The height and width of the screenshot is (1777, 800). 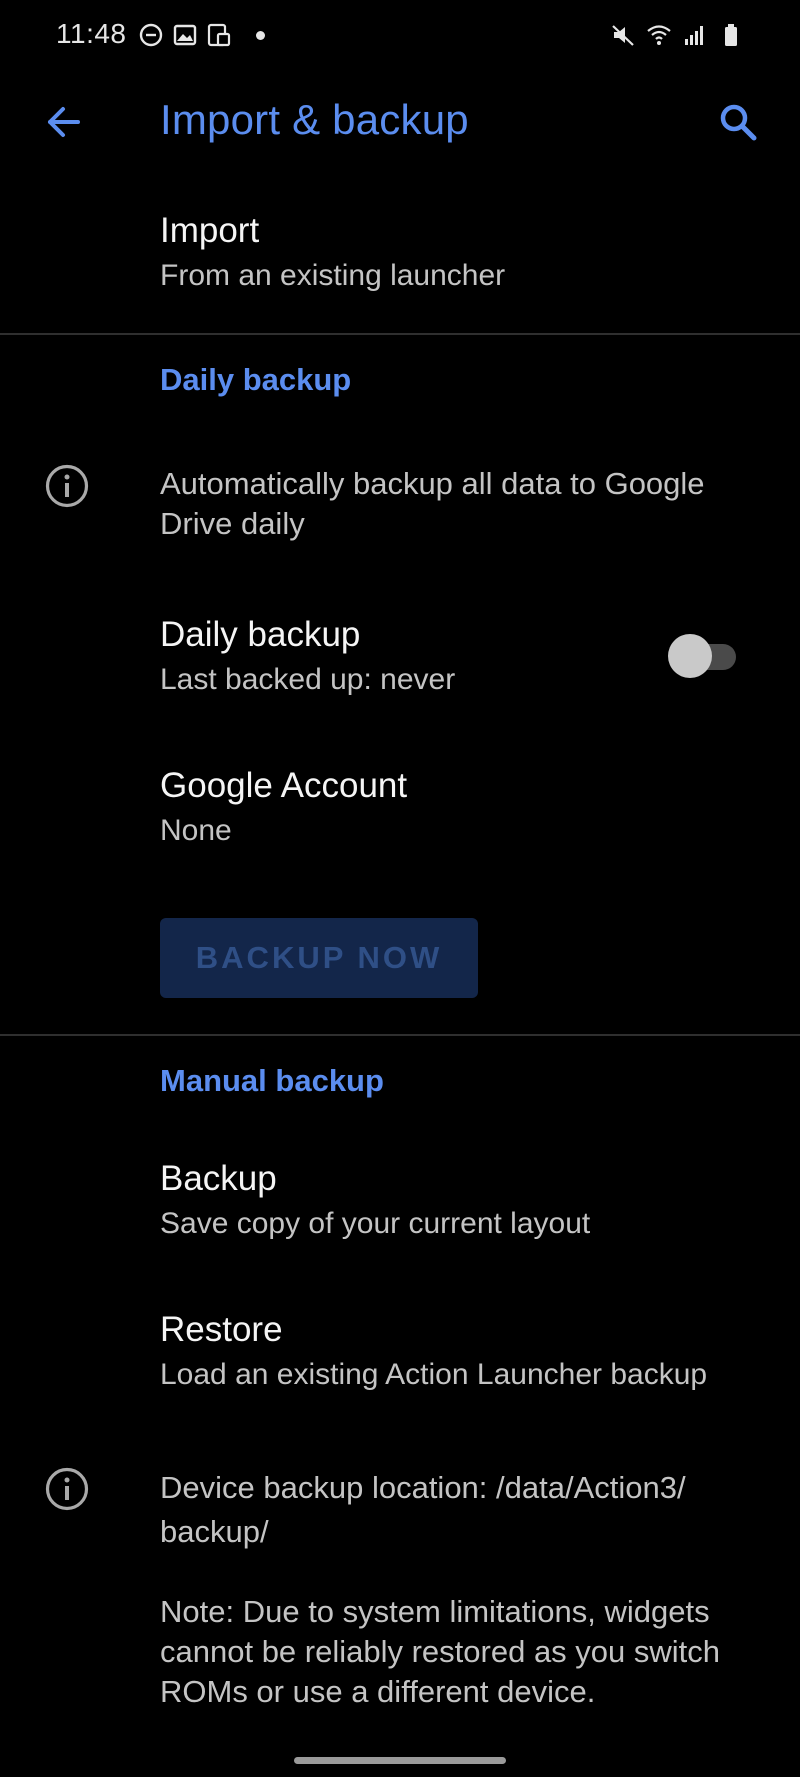 What do you see at coordinates (272, 1080) in the screenshot?
I see `section-header-manual-backup: Manual backup` at bounding box center [272, 1080].